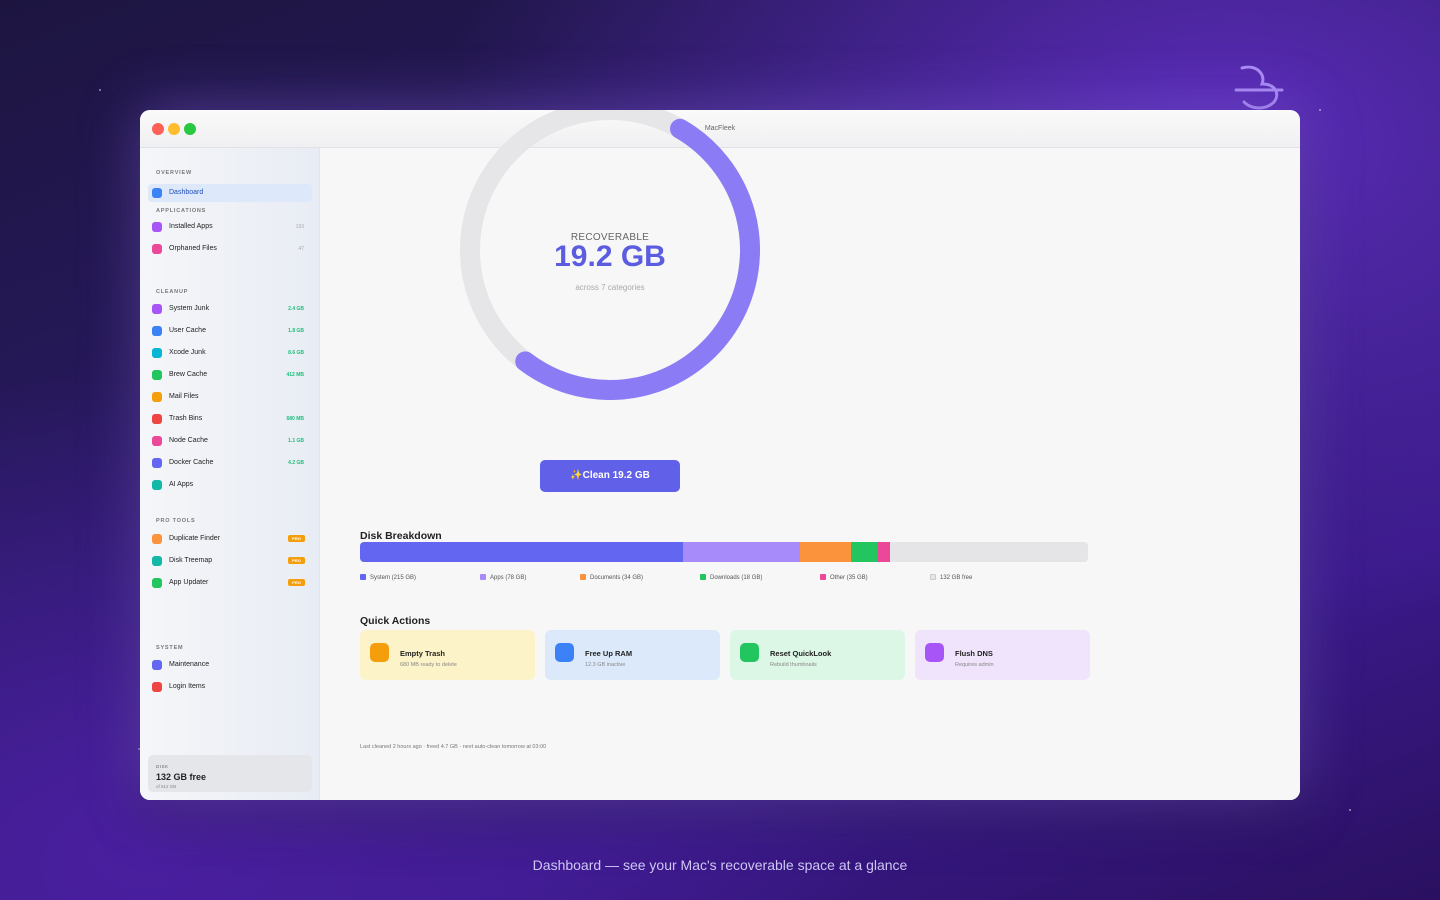  I want to click on sidebar-item-docker-cache: Docker Cache 4.2 GB, so click(230, 463).